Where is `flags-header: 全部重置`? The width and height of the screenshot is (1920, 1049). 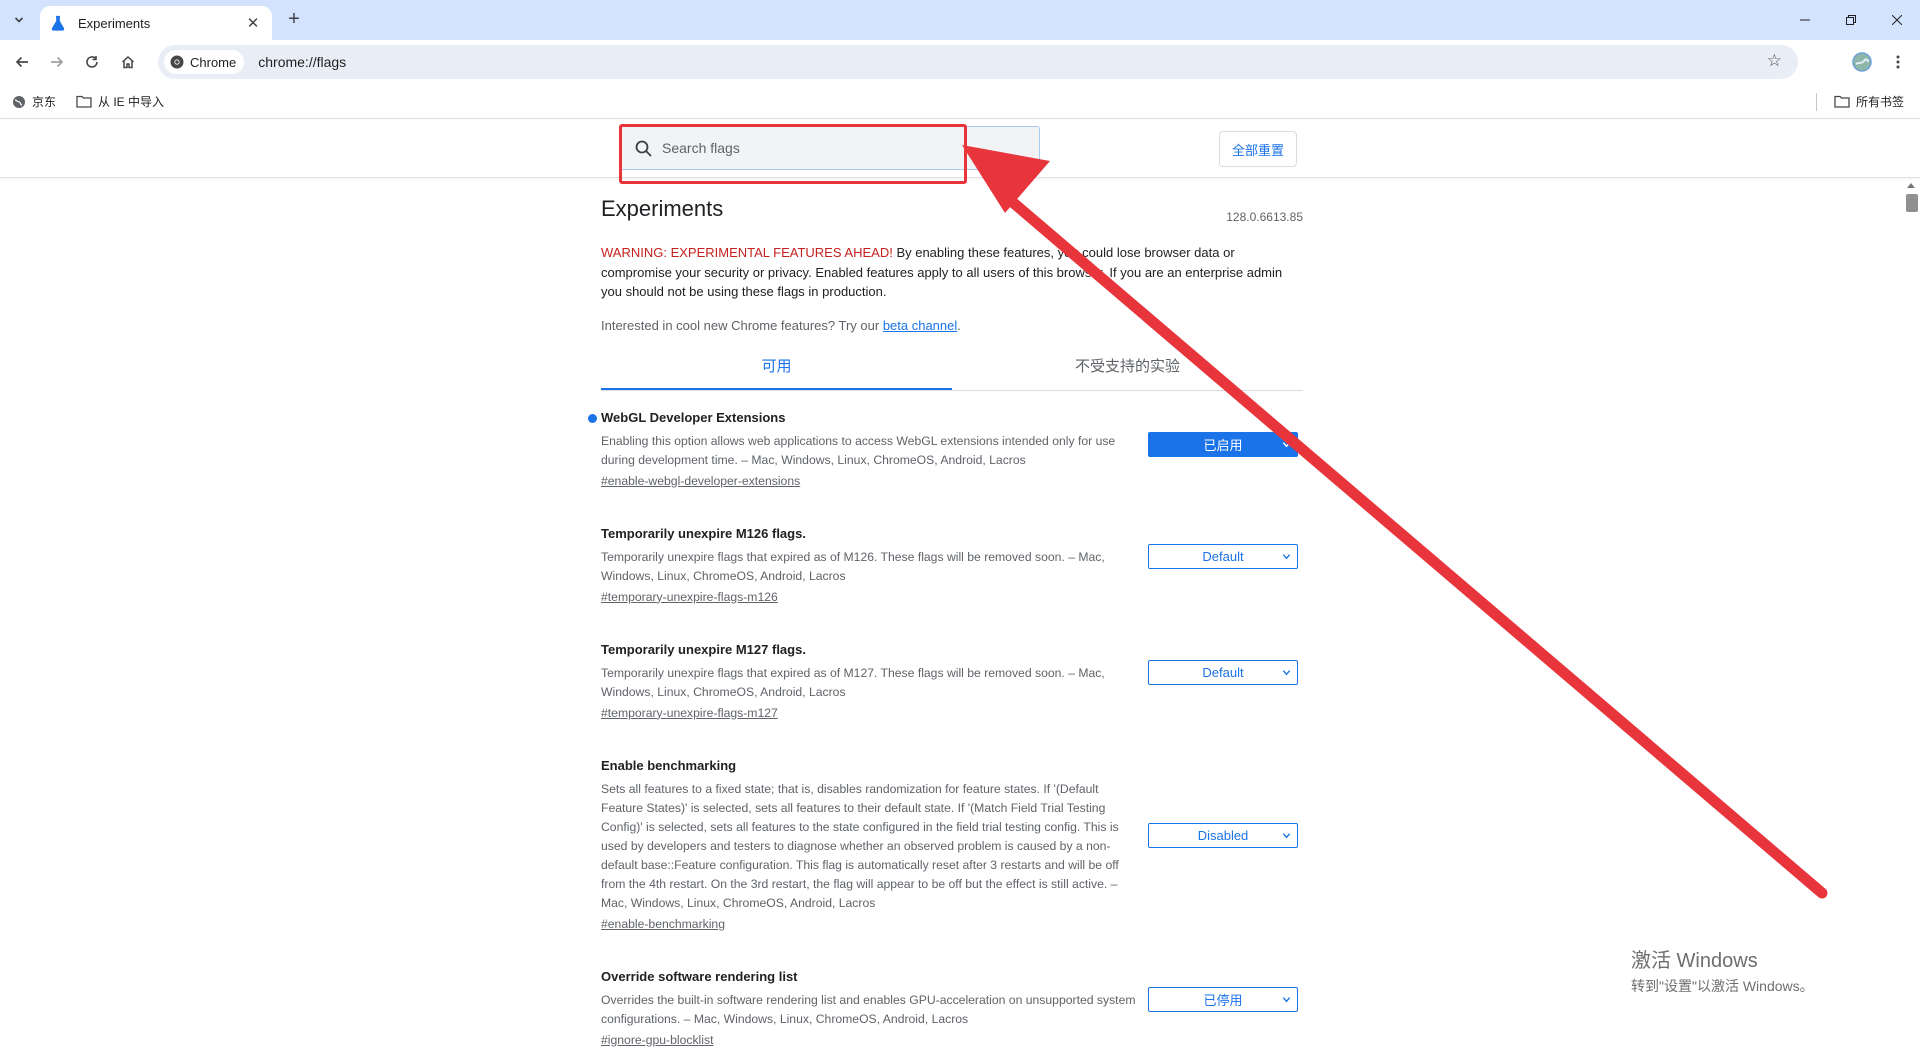
flags-header: 全部重置 is located at coordinates (960, 149).